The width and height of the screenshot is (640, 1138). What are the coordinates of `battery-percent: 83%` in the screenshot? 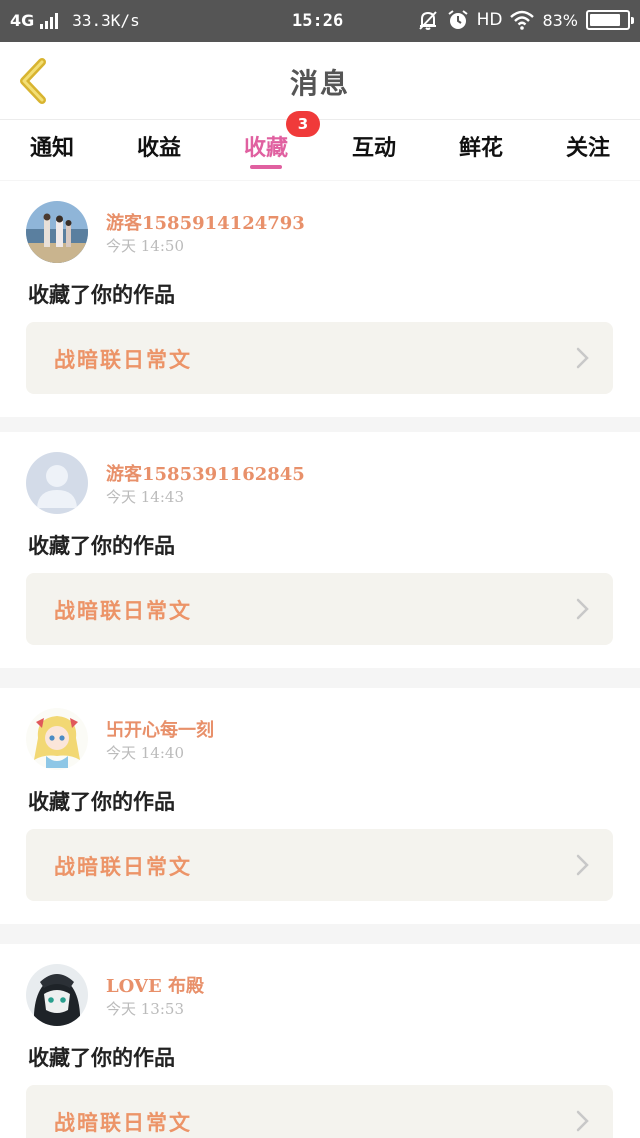 It's located at (560, 20).